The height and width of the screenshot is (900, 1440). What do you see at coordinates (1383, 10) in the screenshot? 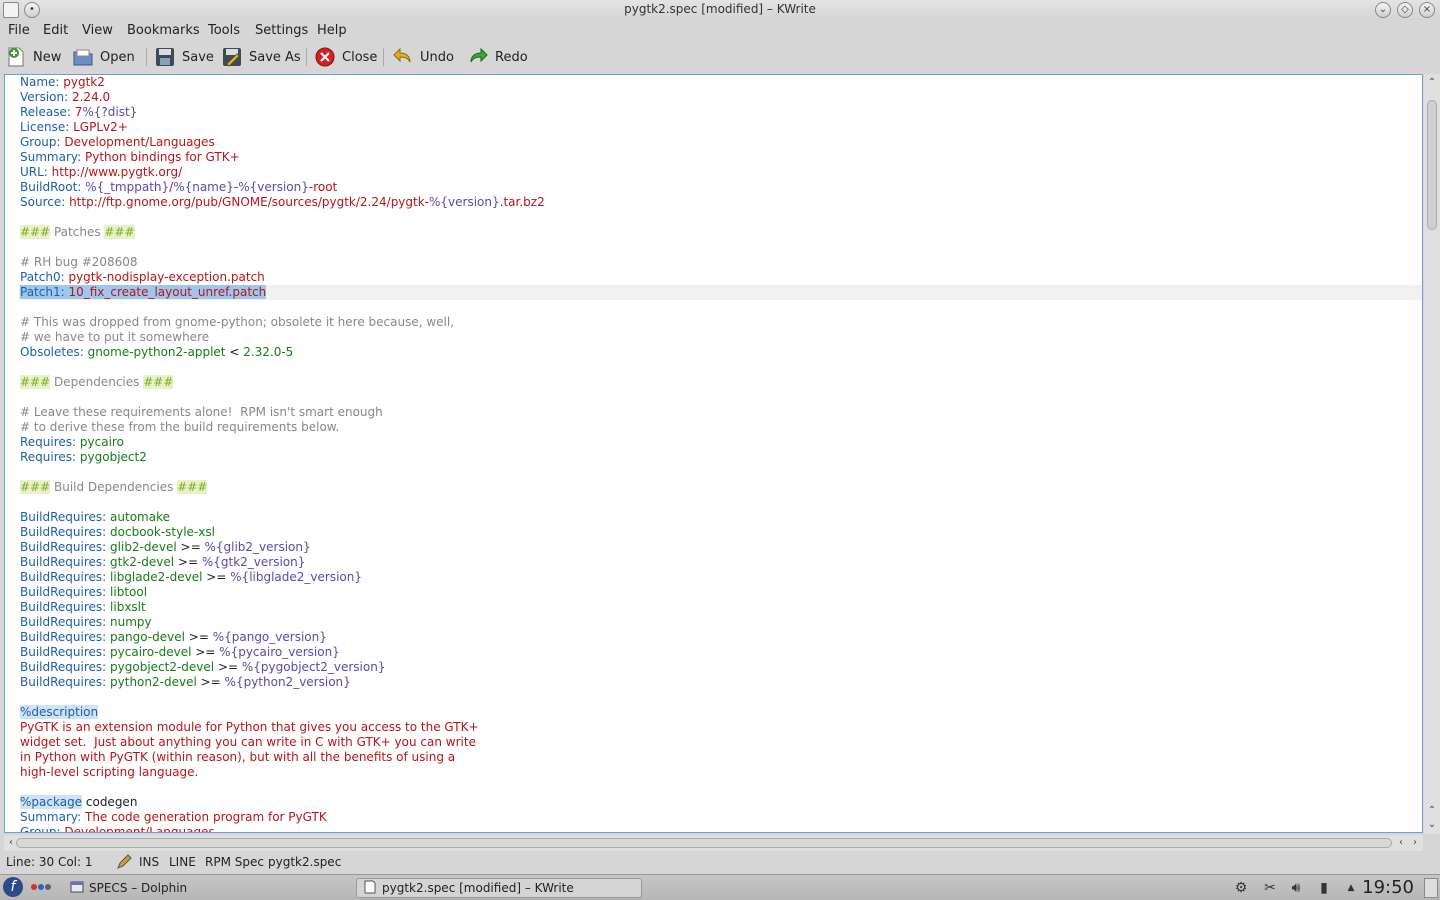
I see `minimize-icon: ⌄` at bounding box center [1383, 10].